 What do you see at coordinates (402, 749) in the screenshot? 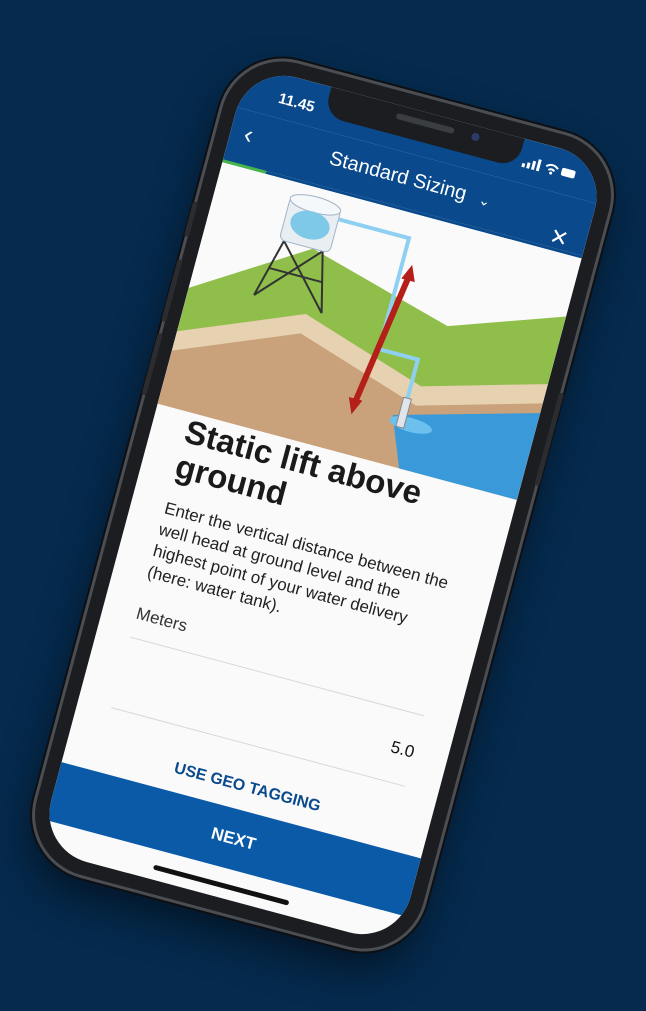
I see `meters-value: 5.0` at bounding box center [402, 749].